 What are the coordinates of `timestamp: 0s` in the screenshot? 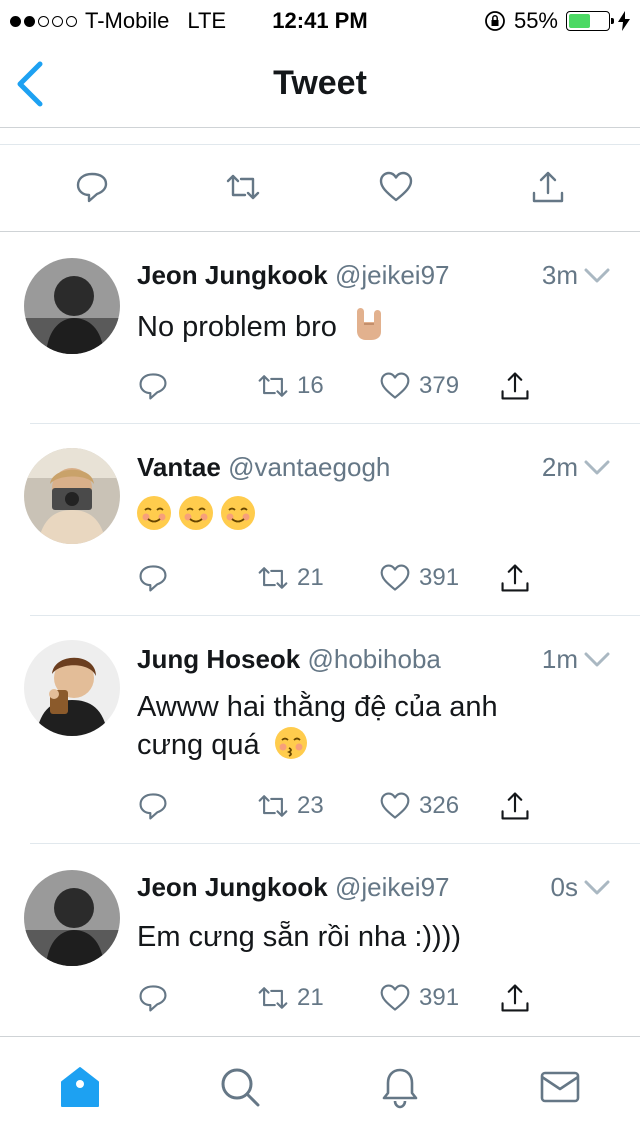 It's located at (564, 887).